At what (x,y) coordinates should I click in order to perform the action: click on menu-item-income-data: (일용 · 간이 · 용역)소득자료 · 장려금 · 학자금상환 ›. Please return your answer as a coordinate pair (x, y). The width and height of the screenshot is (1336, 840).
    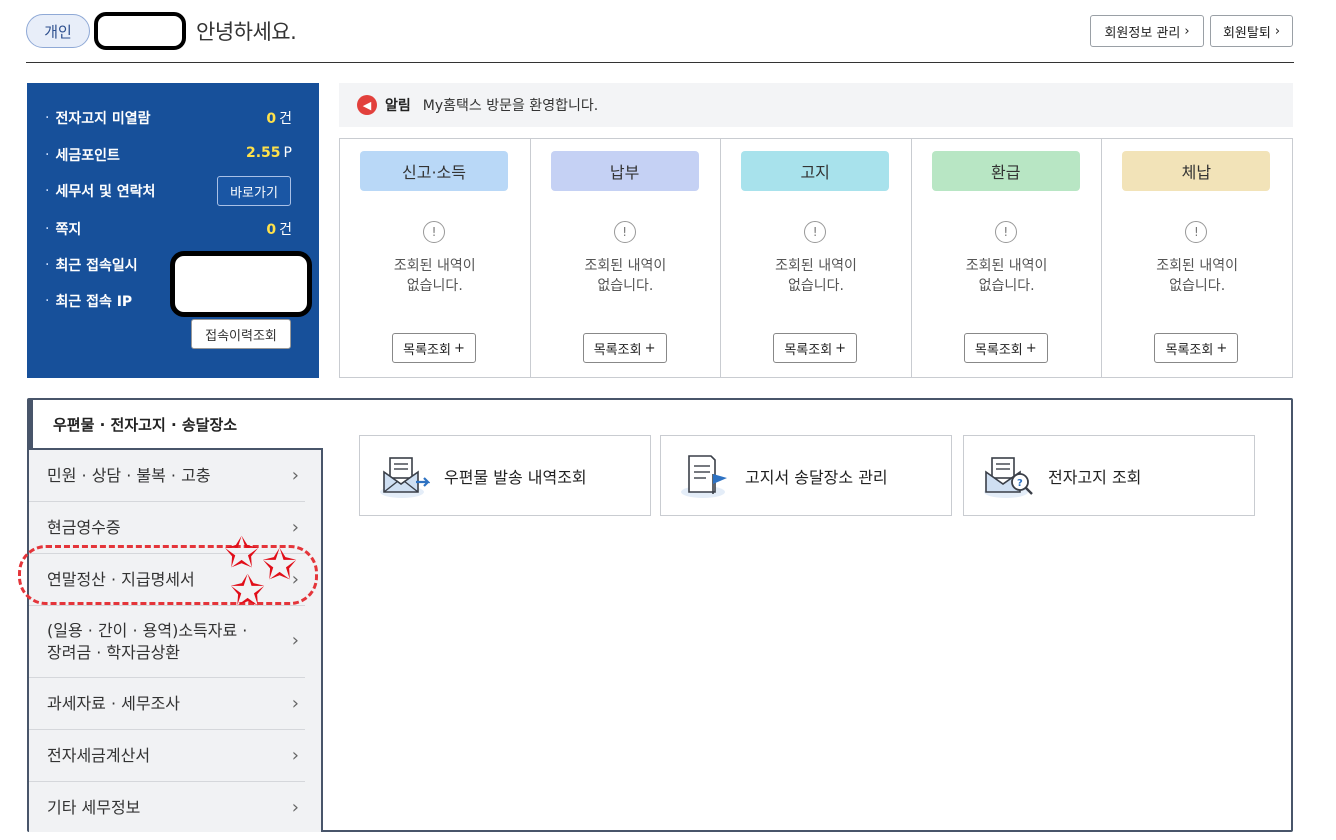
    Looking at the image, I should click on (167, 642).